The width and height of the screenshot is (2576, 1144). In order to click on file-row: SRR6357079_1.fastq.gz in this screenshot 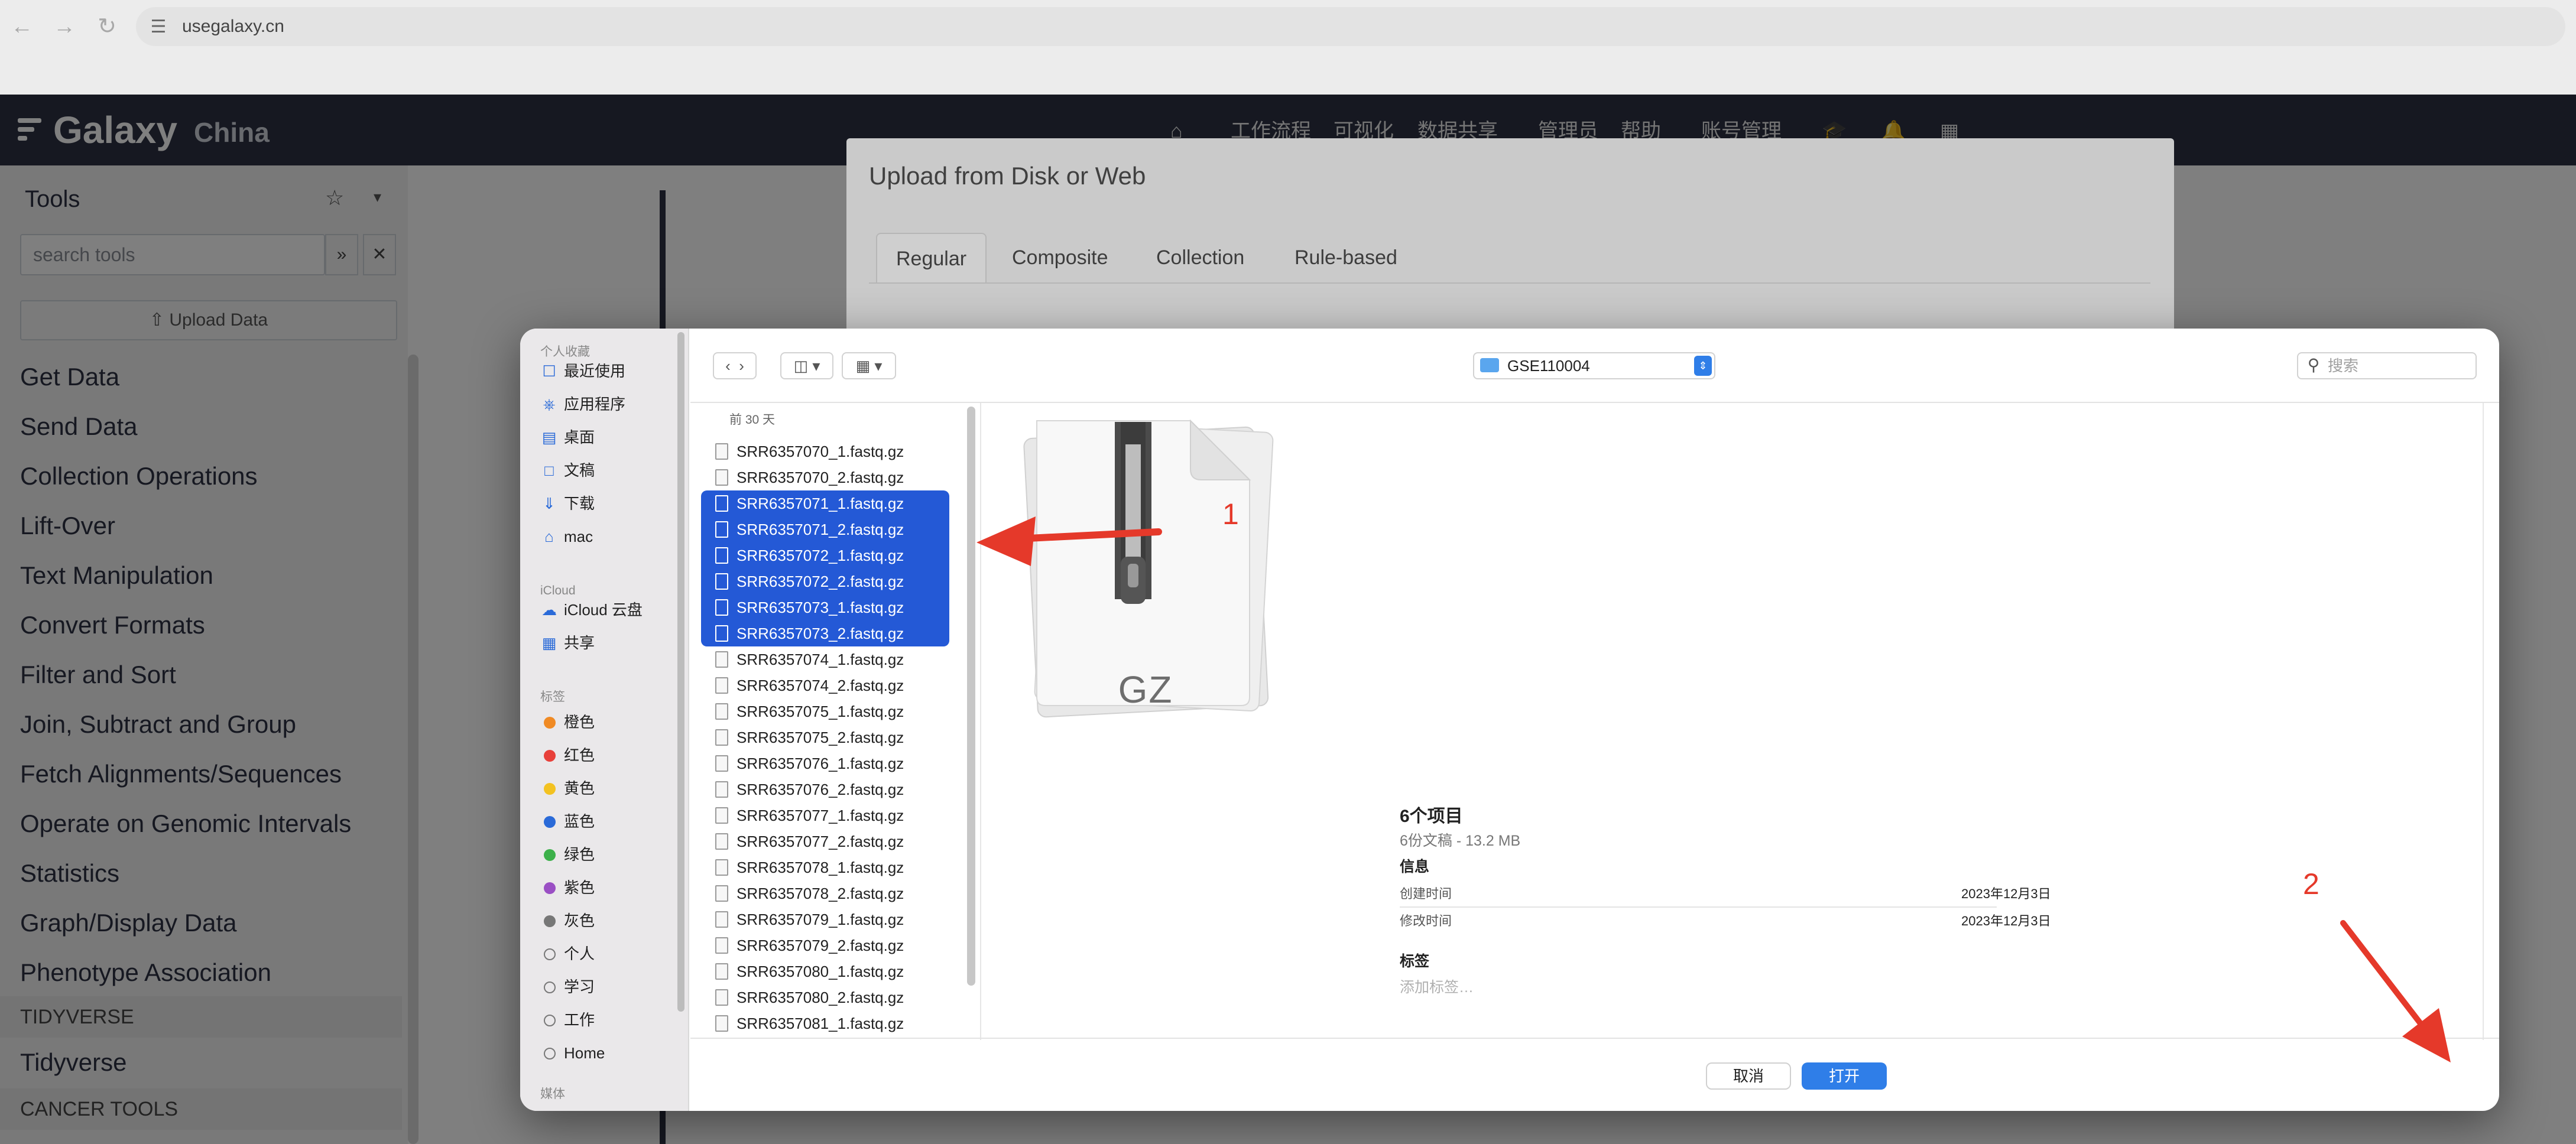, I will do `click(825, 919)`.